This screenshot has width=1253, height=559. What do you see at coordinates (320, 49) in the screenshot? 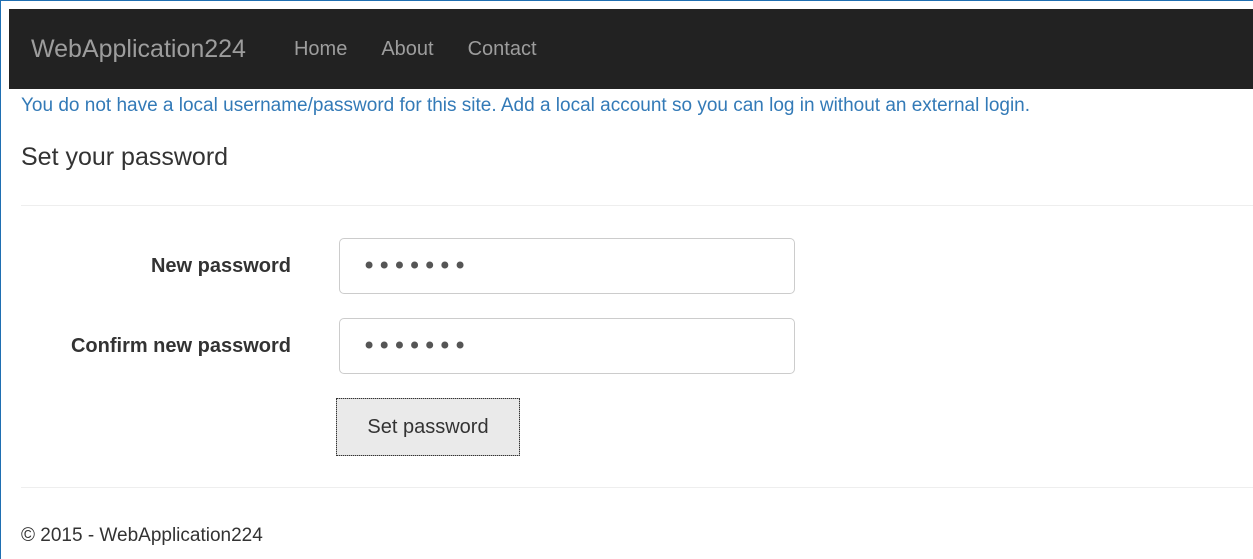
I see `nav-link-home: Home` at bounding box center [320, 49].